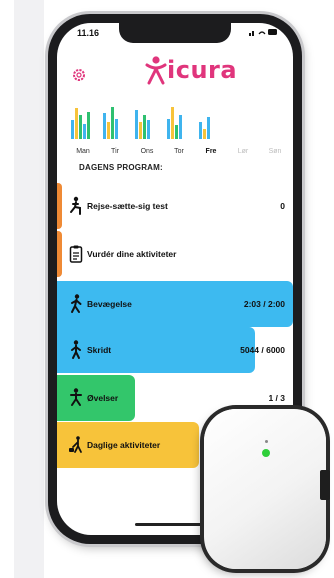 Image resolution: width=334 pixels, height=578 pixels. Describe the element at coordinates (325, 485) in the screenshot. I see `sensor-clip` at that location.